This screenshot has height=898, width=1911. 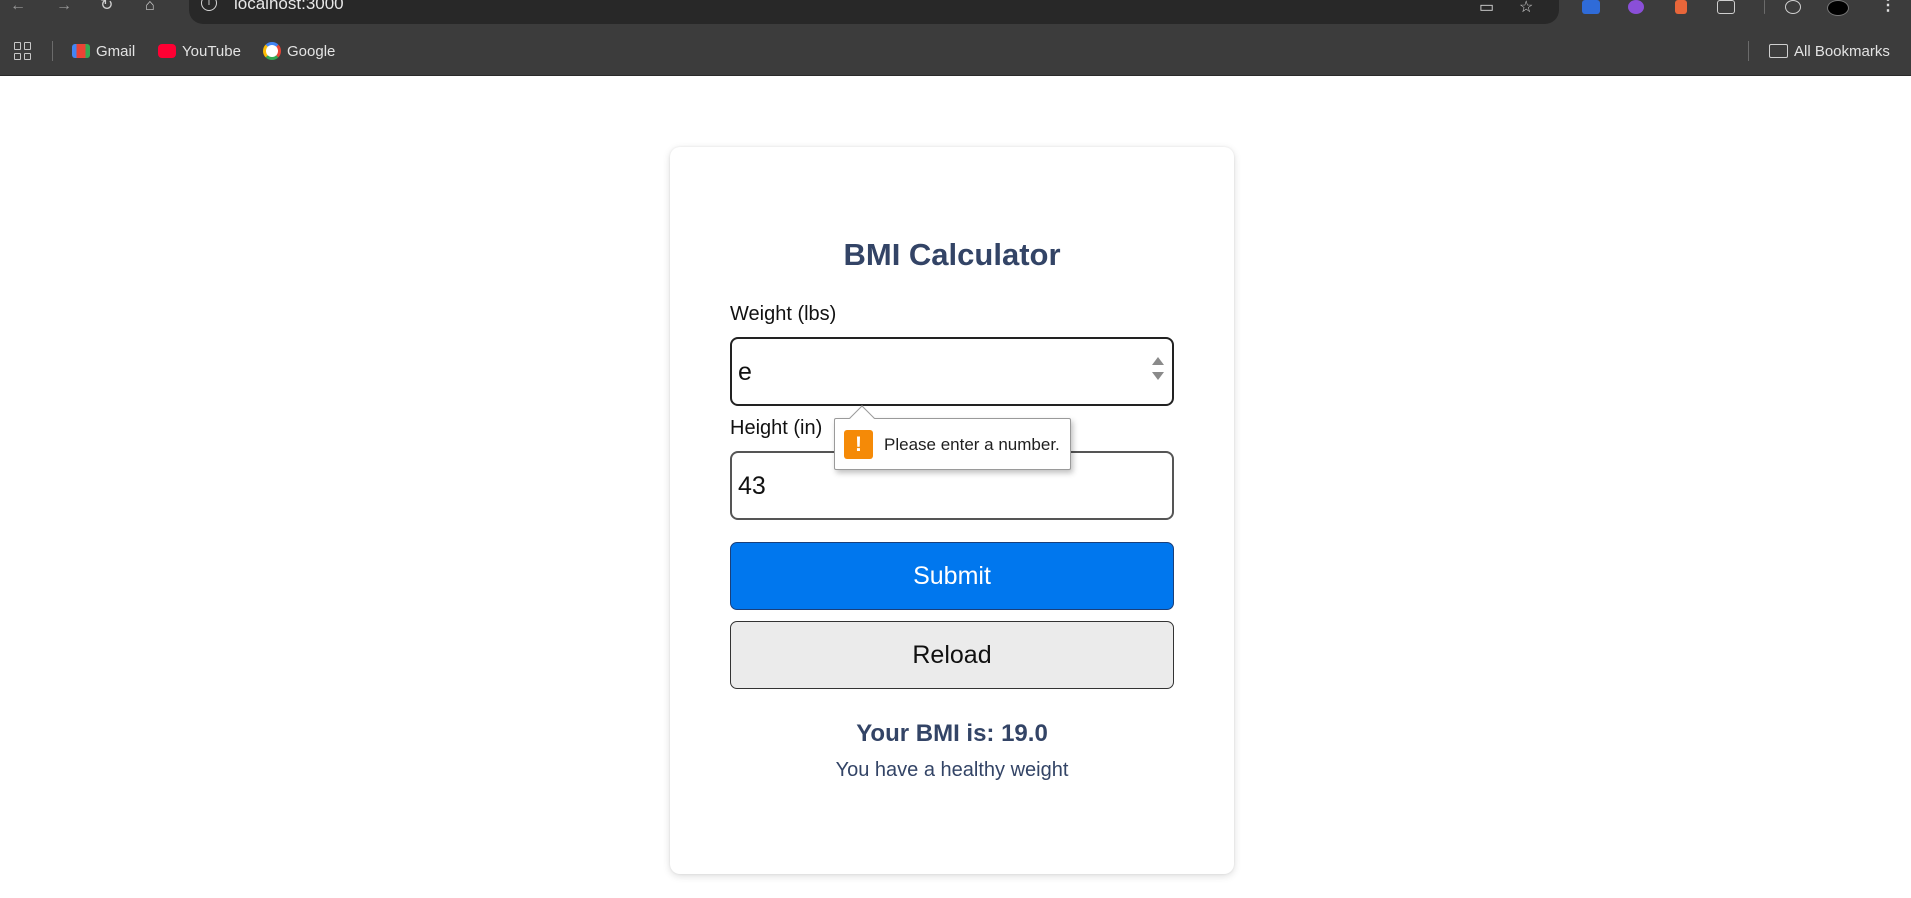 I want to click on site-info-icon: i, so click(x=209, y=5).